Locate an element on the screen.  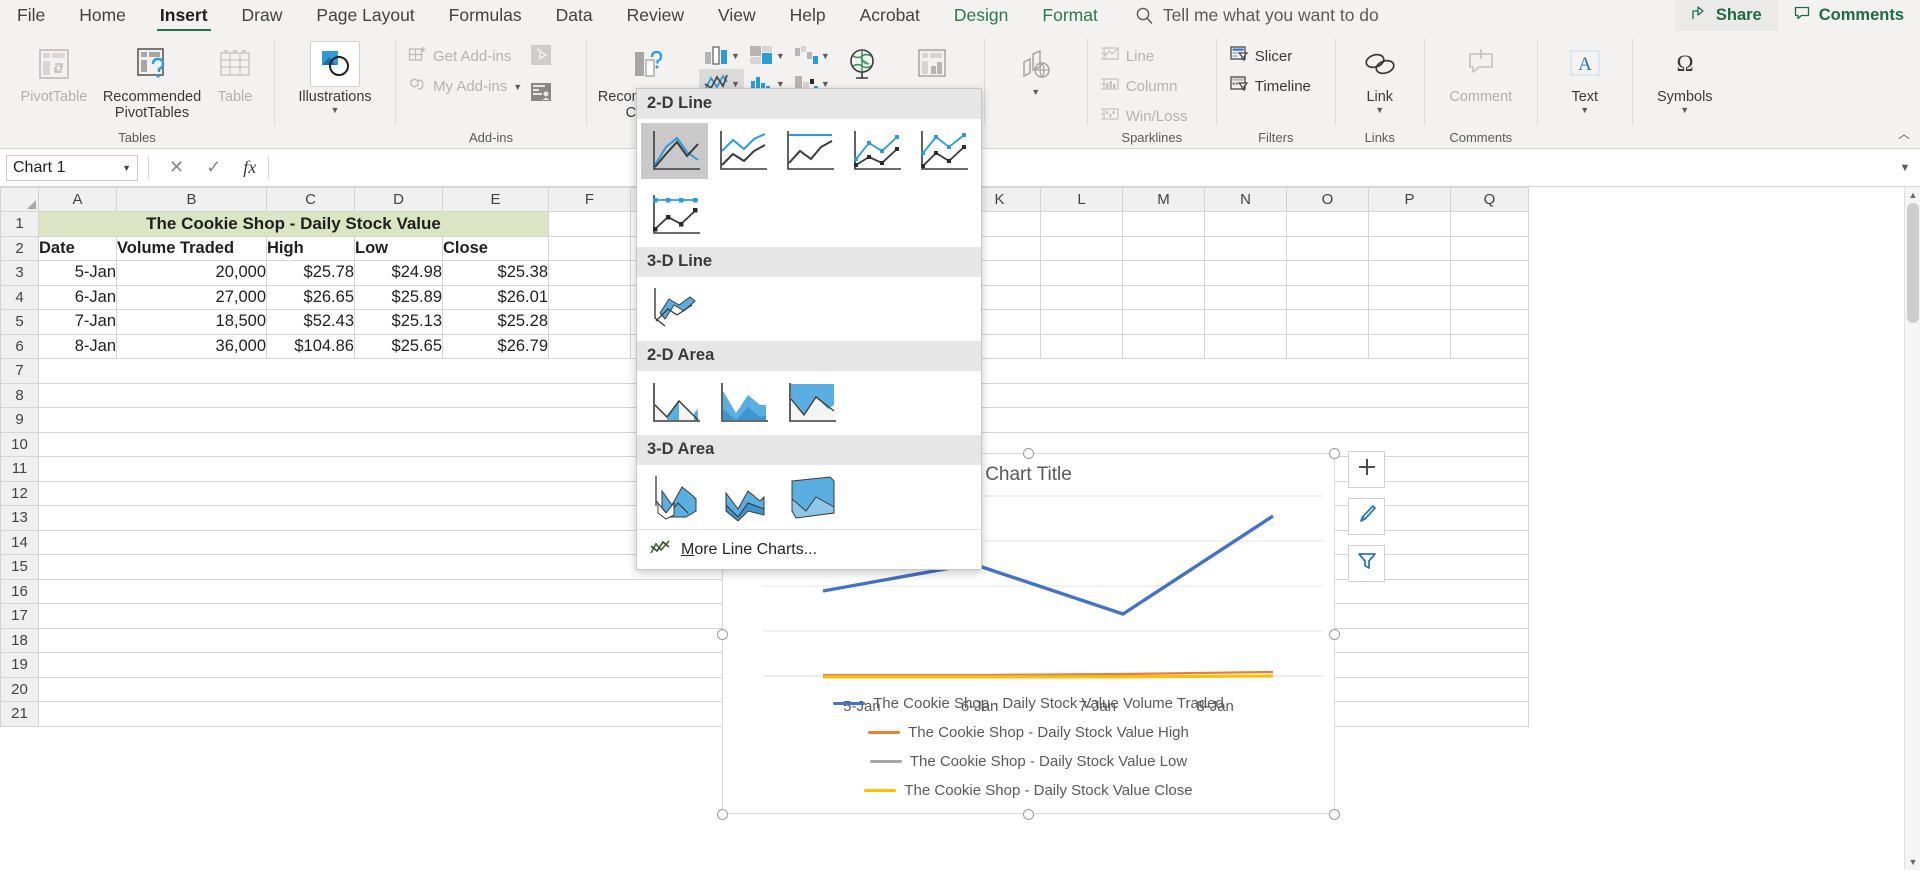
expand-formula-bar-icon: ▼ is located at coordinates (1905, 168).